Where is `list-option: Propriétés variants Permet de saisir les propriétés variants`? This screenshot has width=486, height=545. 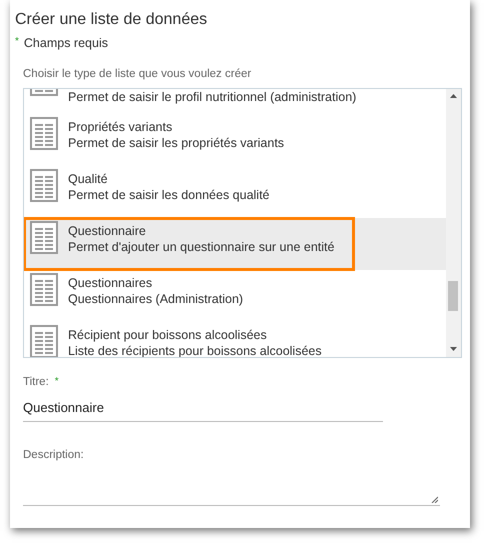
list-option: Propriétés variants Permet de saisir les propriétés variants is located at coordinates (235, 140).